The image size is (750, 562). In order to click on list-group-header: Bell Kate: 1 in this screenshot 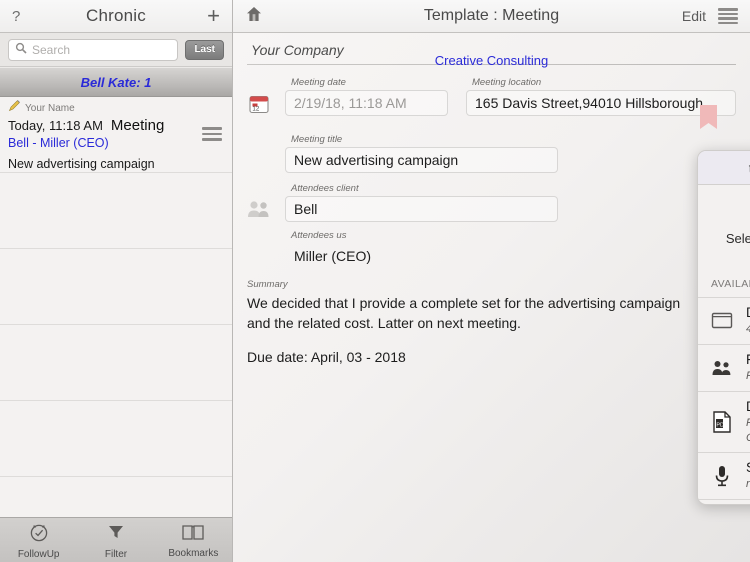, I will do `click(116, 82)`.